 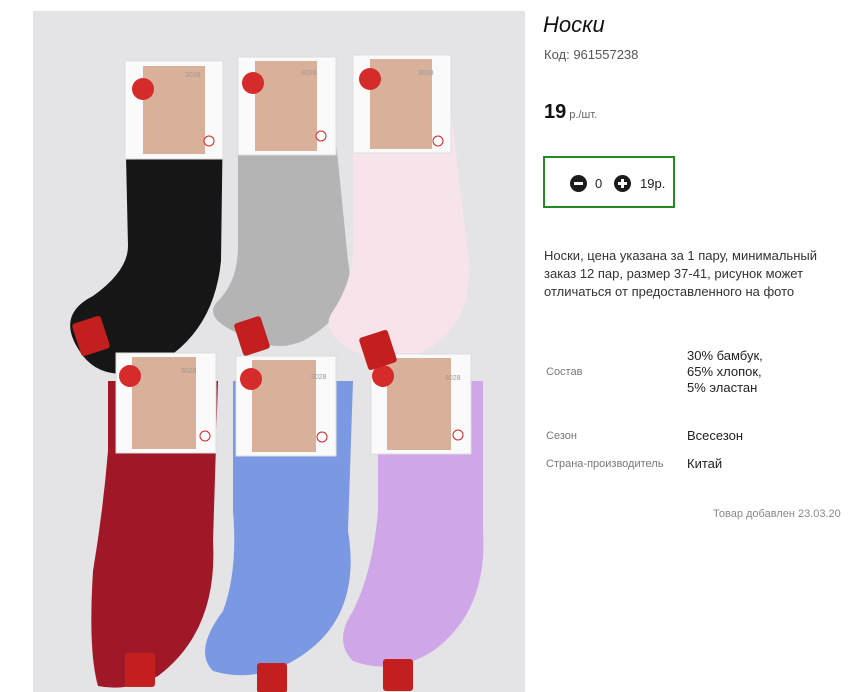 I want to click on label-pink: 3028, so click(x=402, y=104).